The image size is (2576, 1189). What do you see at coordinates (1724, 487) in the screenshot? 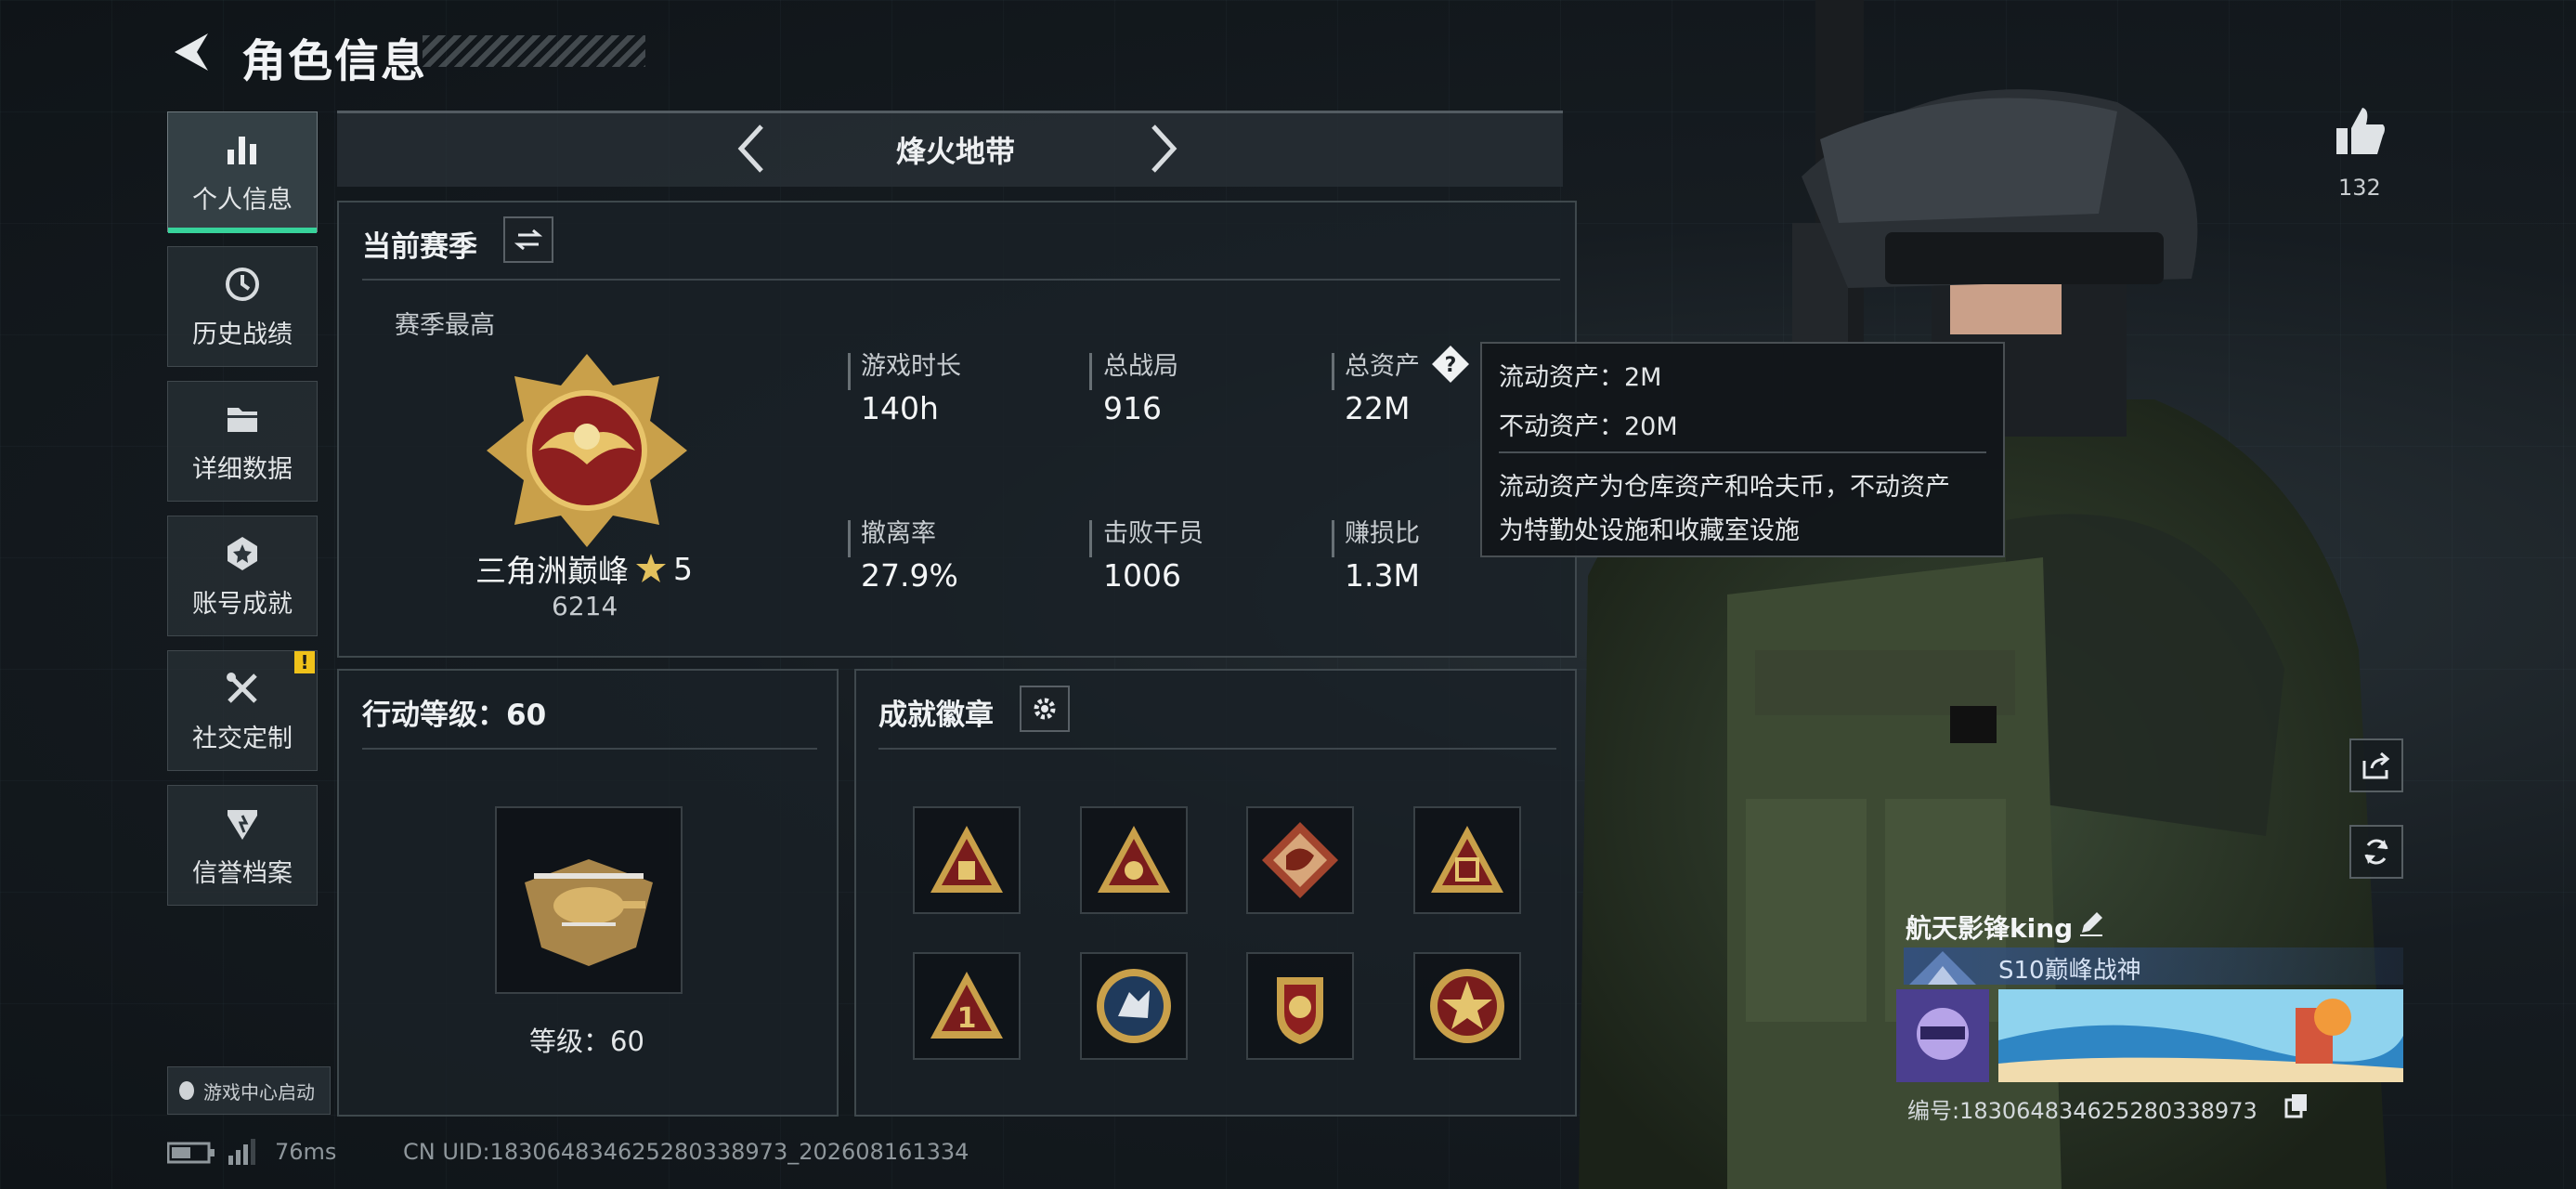
I see `tooltip-desc-1: 流动资产为仓库资产和哈夫币，不动资产` at bounding box center [1724, 487].